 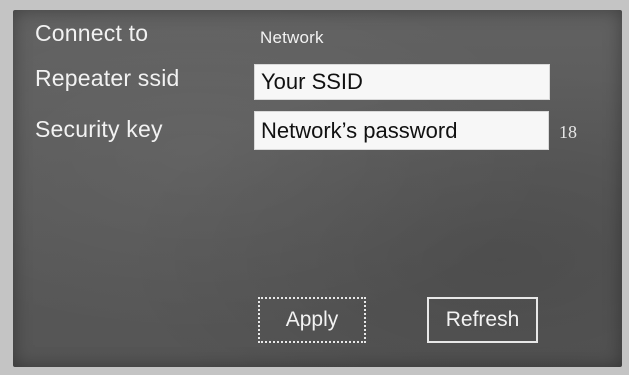 What do you see at coordinates (292, 37) in the screenshot?
I see `connect-to-value: Network` at bounding box center [292, 37].